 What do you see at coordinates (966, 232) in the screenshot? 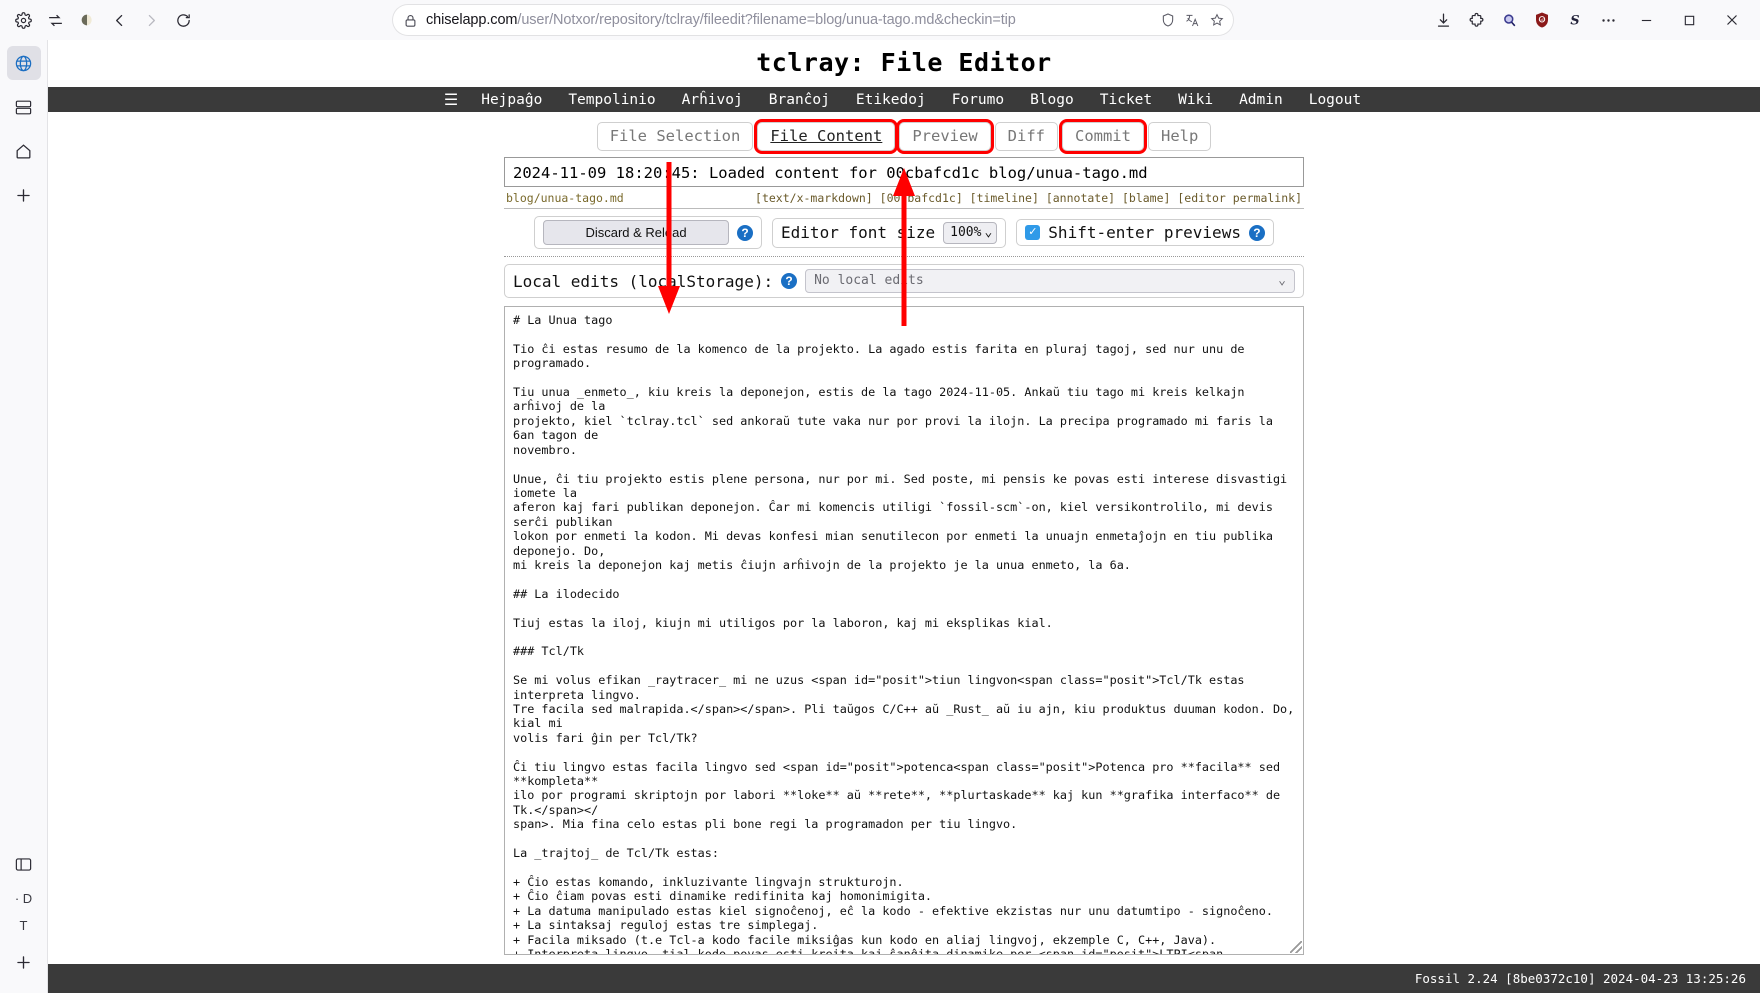
I see `font-size-value: 100%` at bounding box center [966, 232].